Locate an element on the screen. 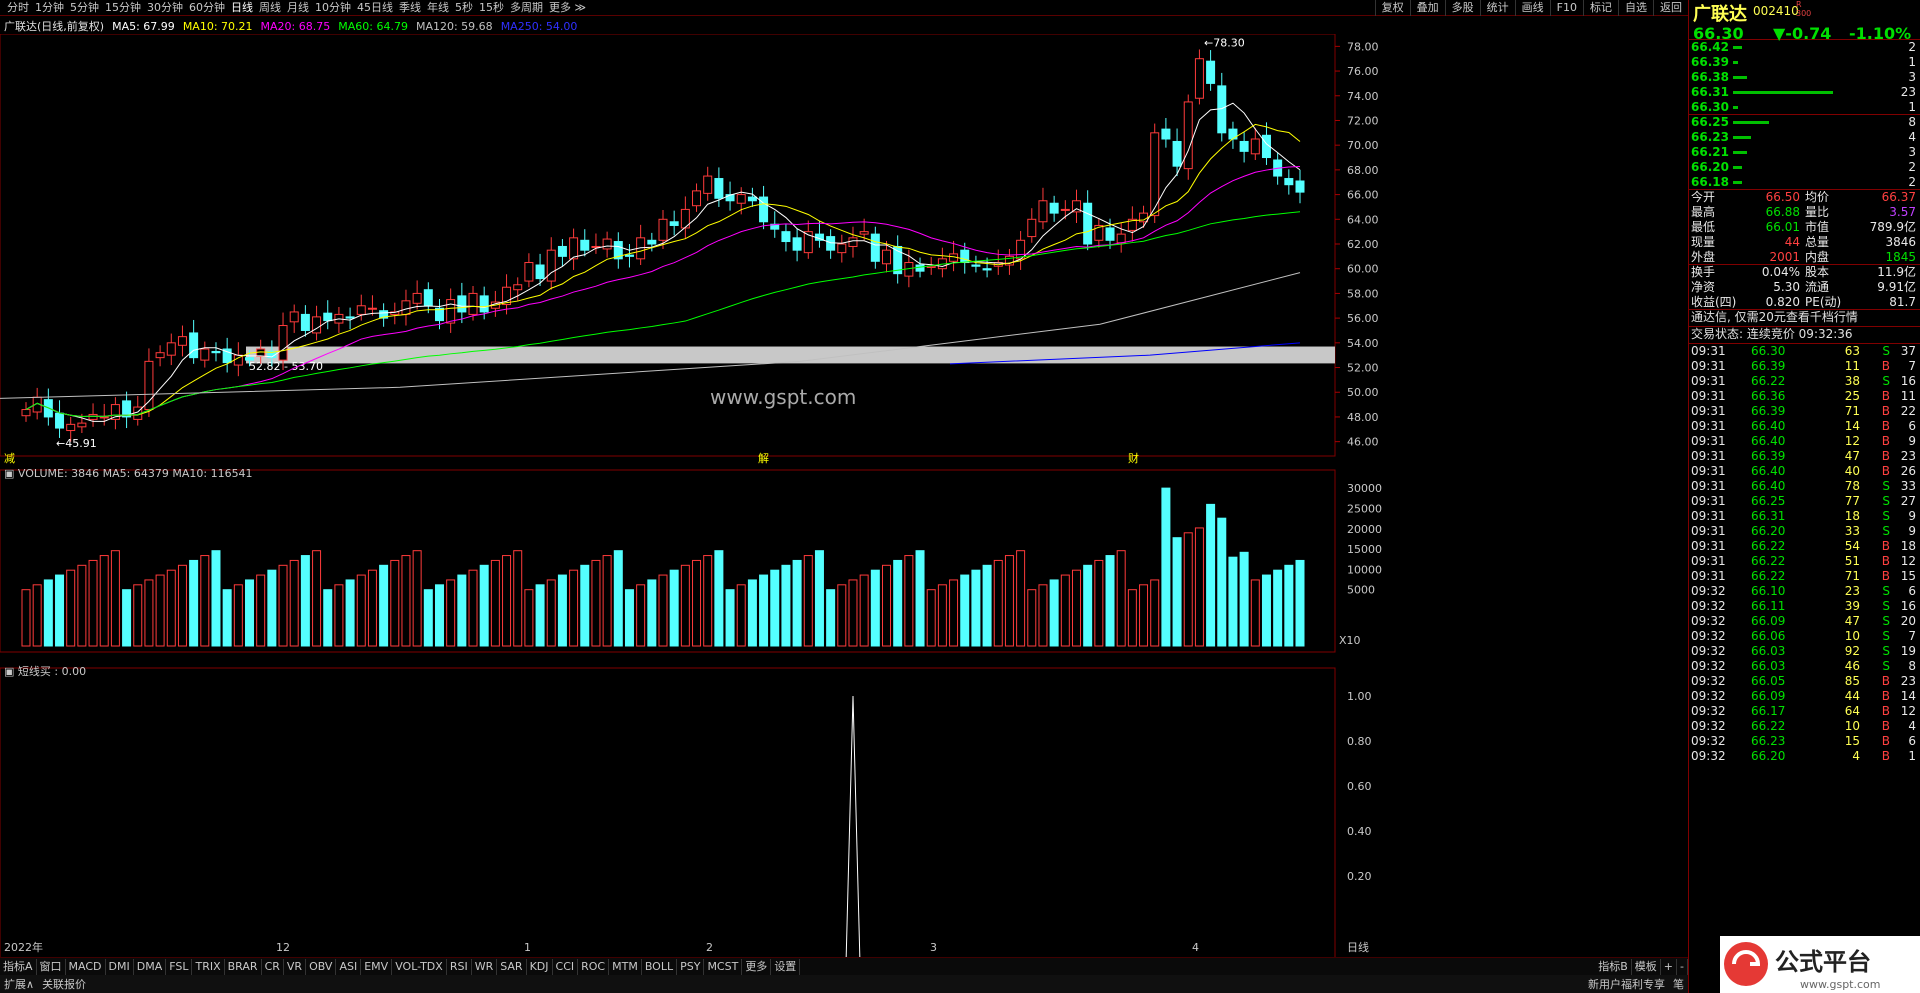 Image resolution: width=1920 pixels, height=993 pixels. indicator-tab-22: PSY is located at coordinates (691, 966).